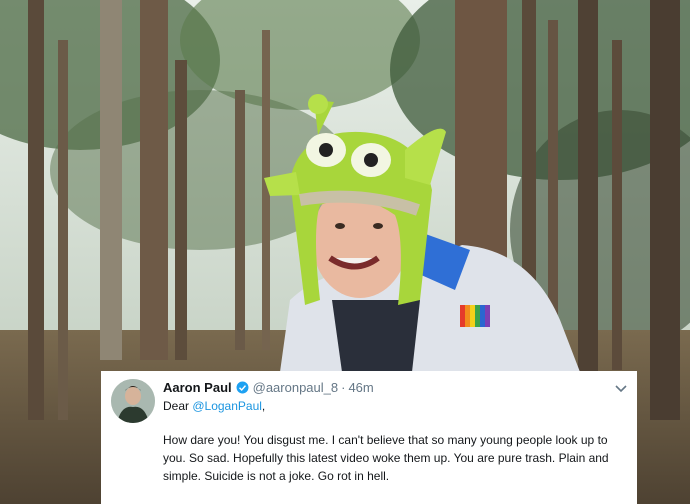 This screenshot has height=504, width=690. I want to click on author-handle: @aaronpaul_8, so click(295, 387).